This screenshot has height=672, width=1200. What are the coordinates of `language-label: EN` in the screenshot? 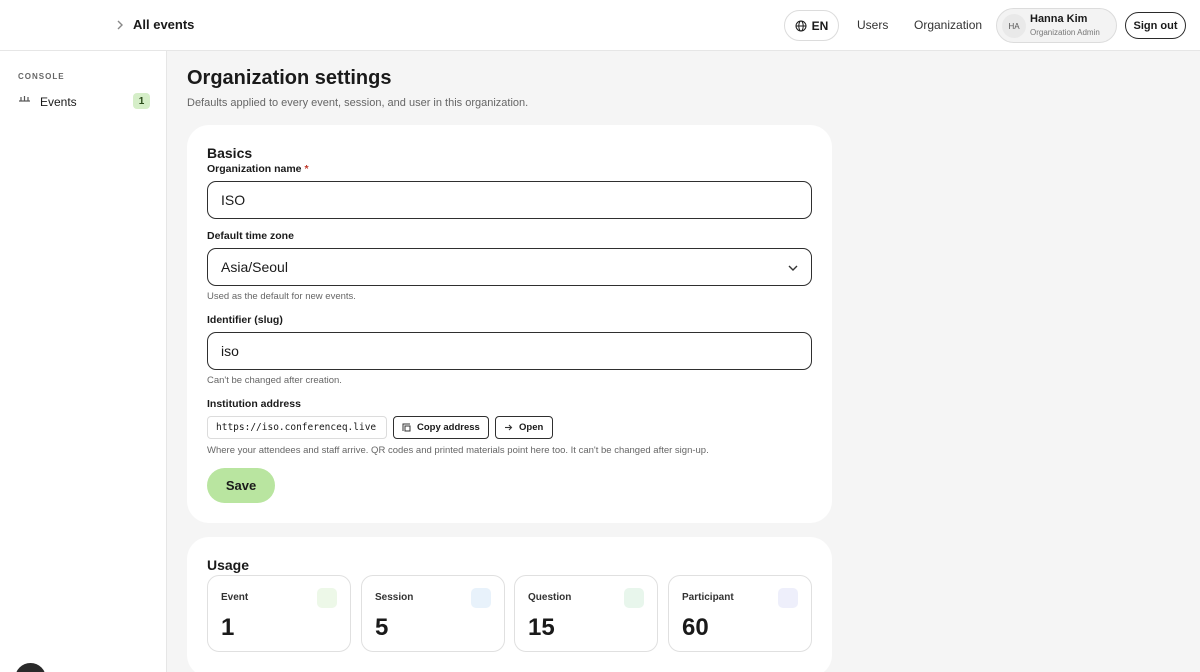 It's located at (820, 25).